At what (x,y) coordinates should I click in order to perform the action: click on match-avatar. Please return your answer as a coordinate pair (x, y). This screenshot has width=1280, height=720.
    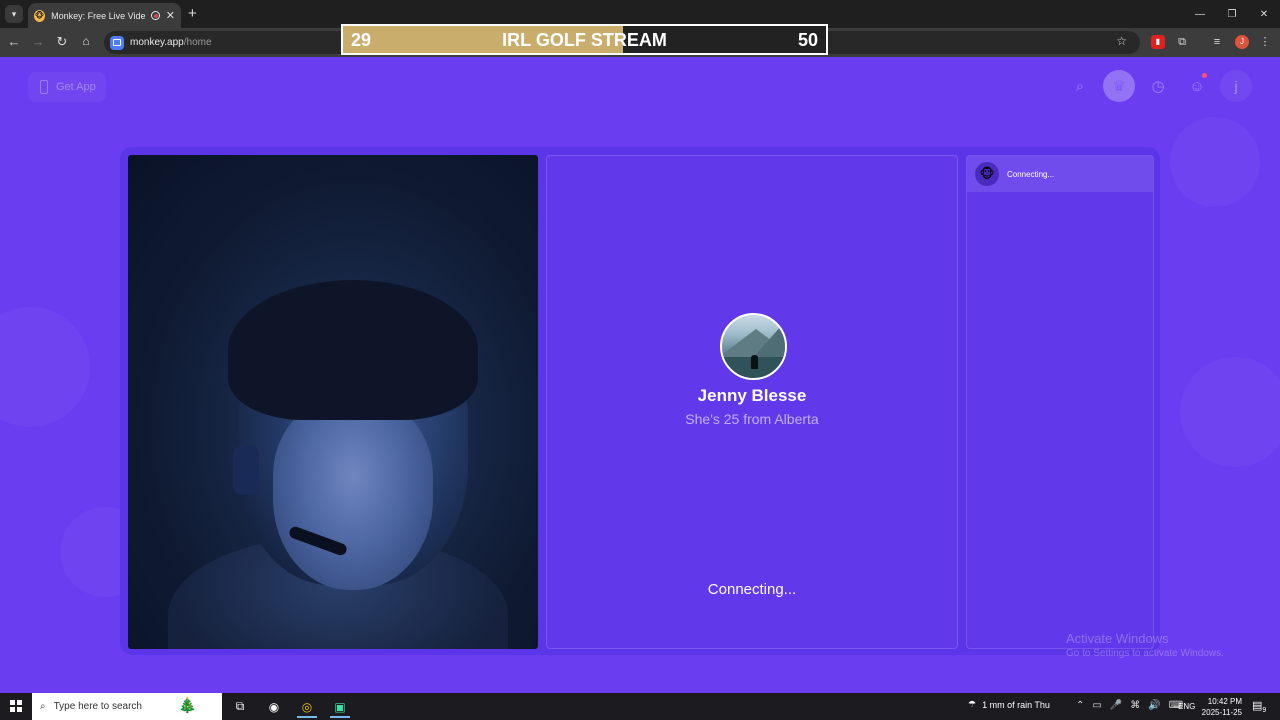
    Looking at the image, I should click on (753, 346).